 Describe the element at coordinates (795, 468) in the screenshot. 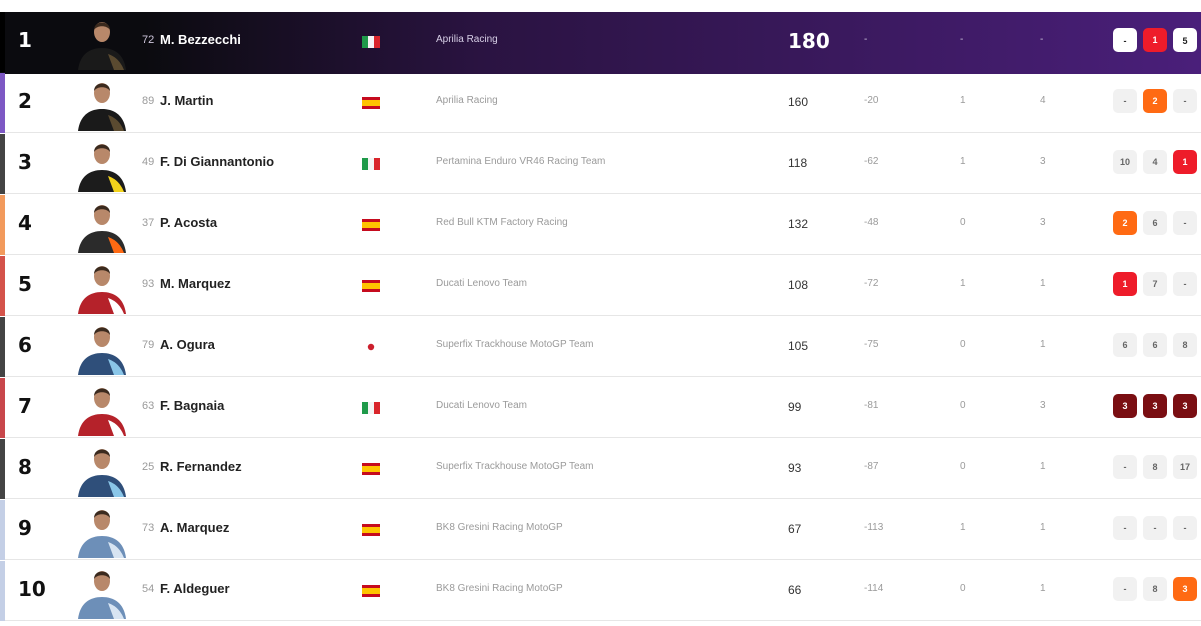

I see `points: 93` at that location.